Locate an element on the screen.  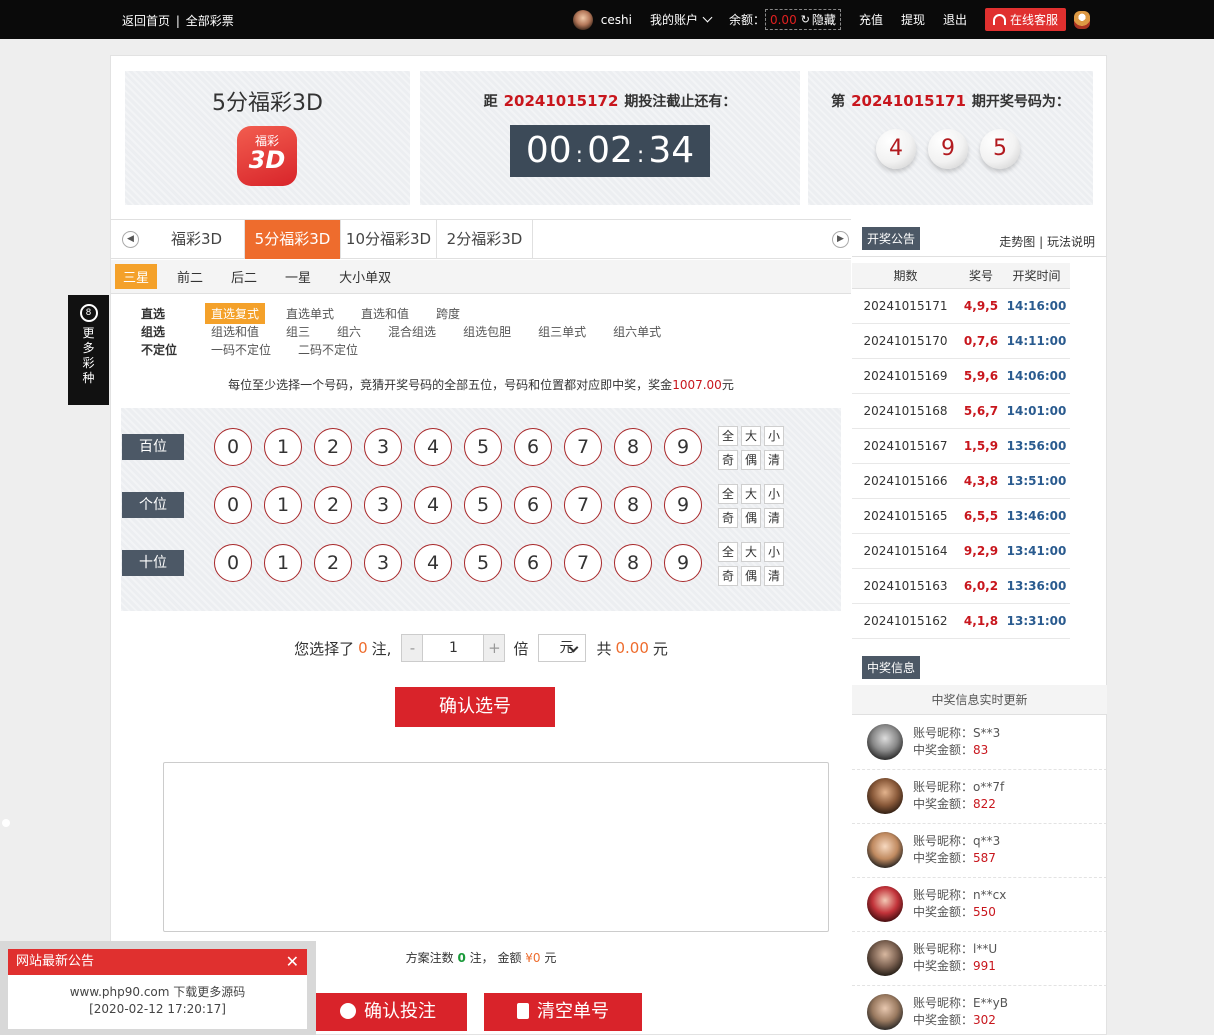
tab-next-button: ▶ is located at coordinates (840, 239).